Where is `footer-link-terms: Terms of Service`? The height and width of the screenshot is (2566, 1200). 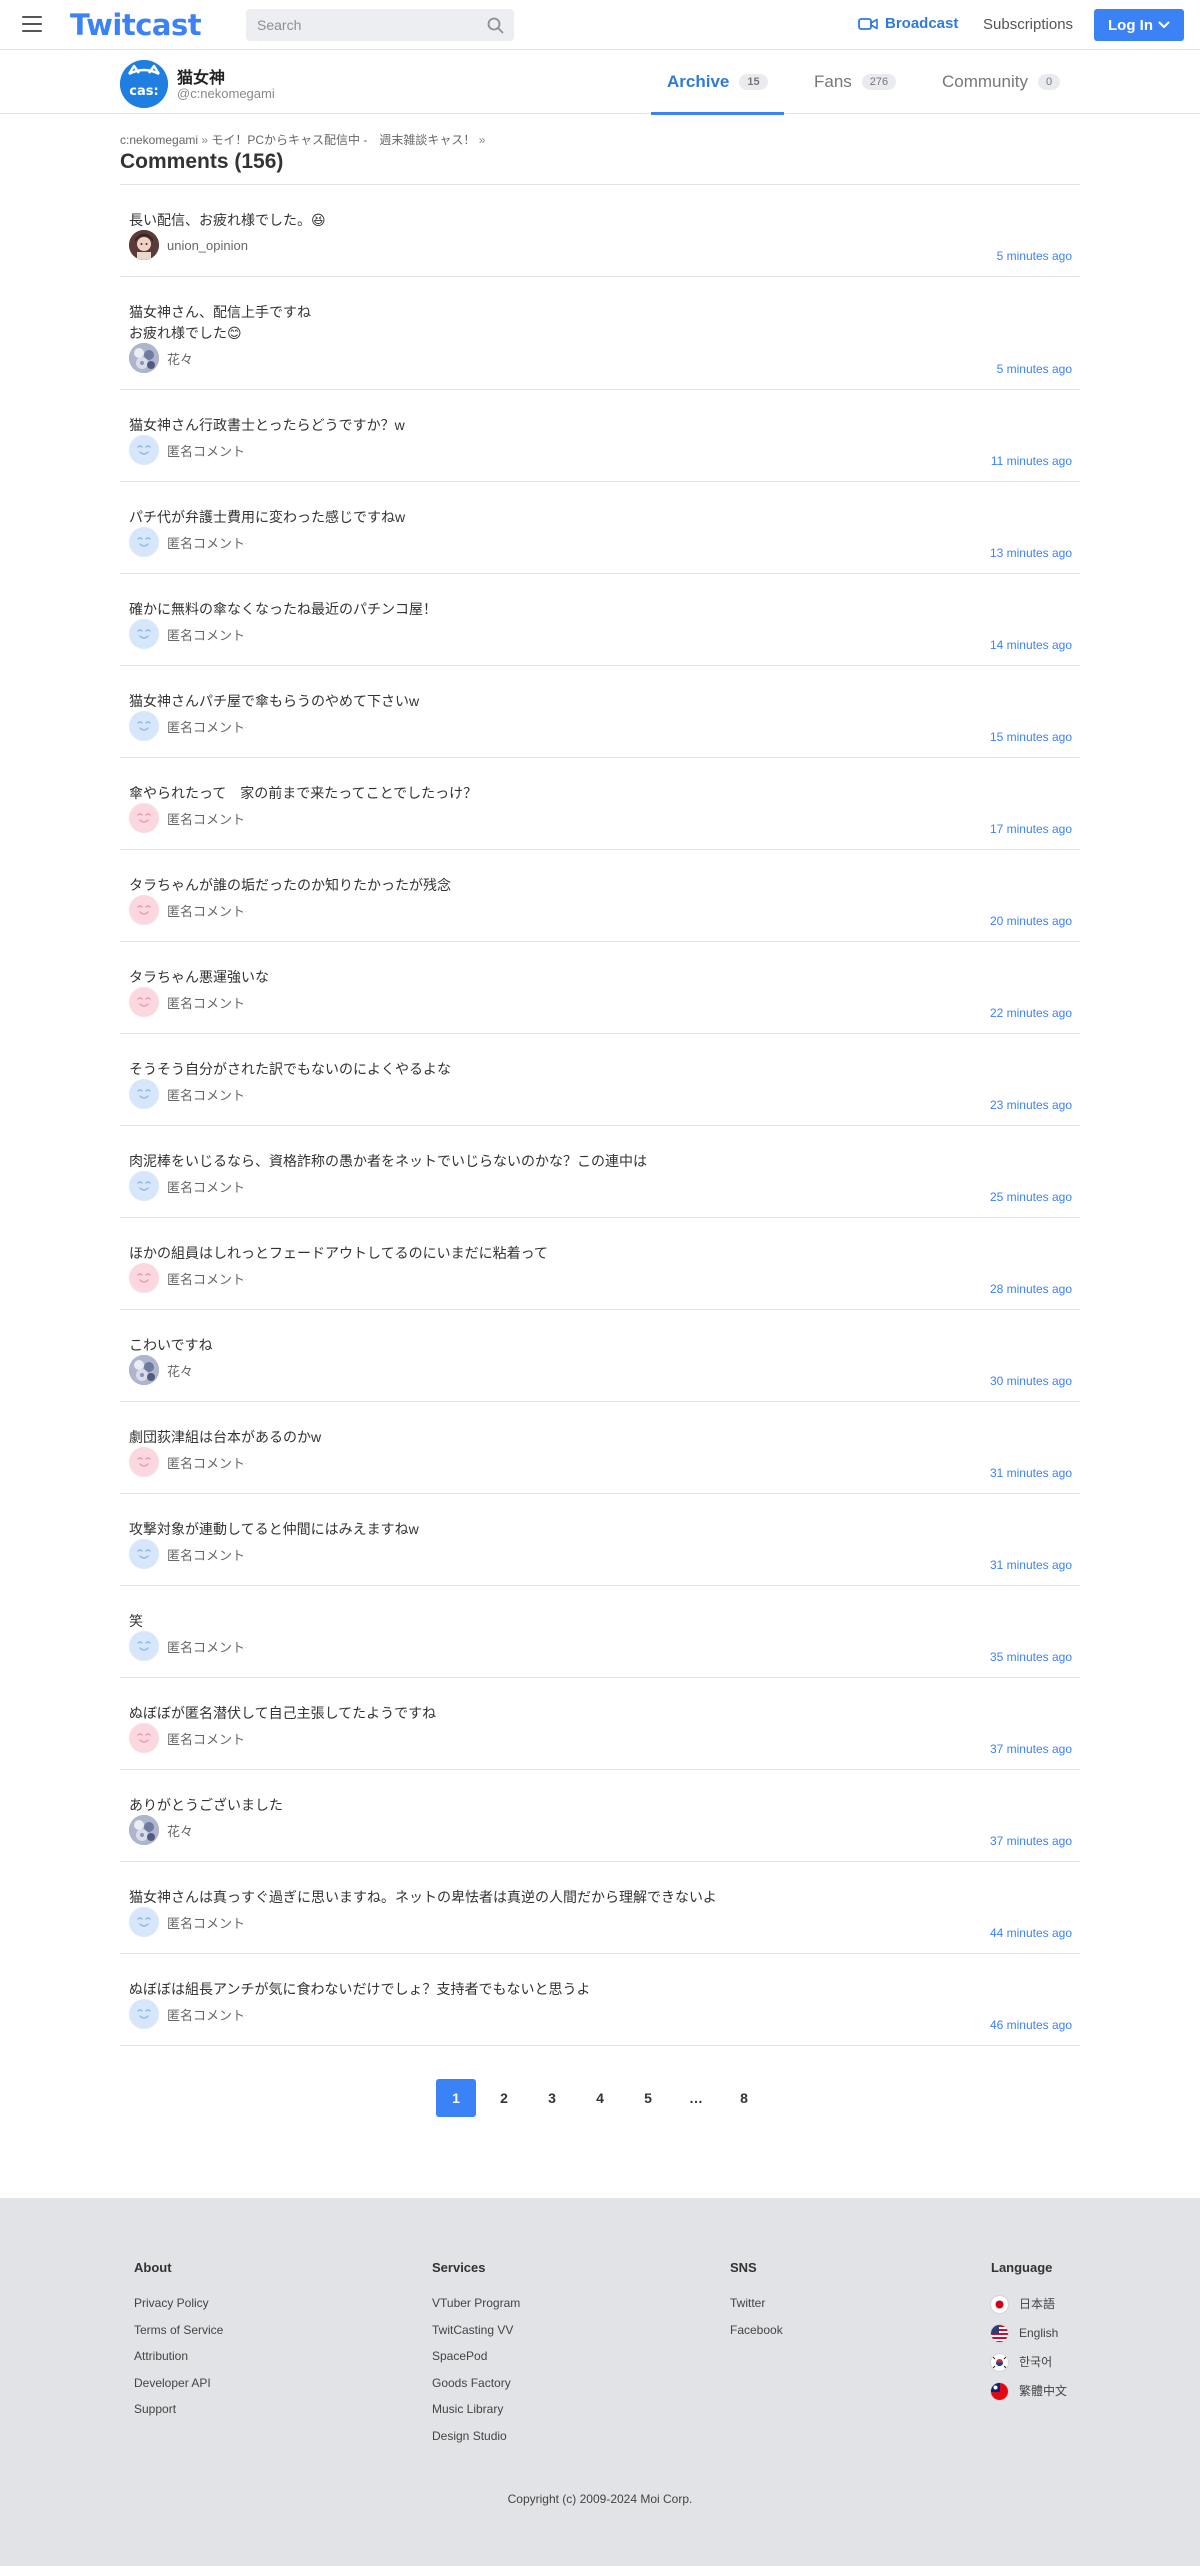 footer-link-terms: Terms of Service is located at coordinates (178, 2331).